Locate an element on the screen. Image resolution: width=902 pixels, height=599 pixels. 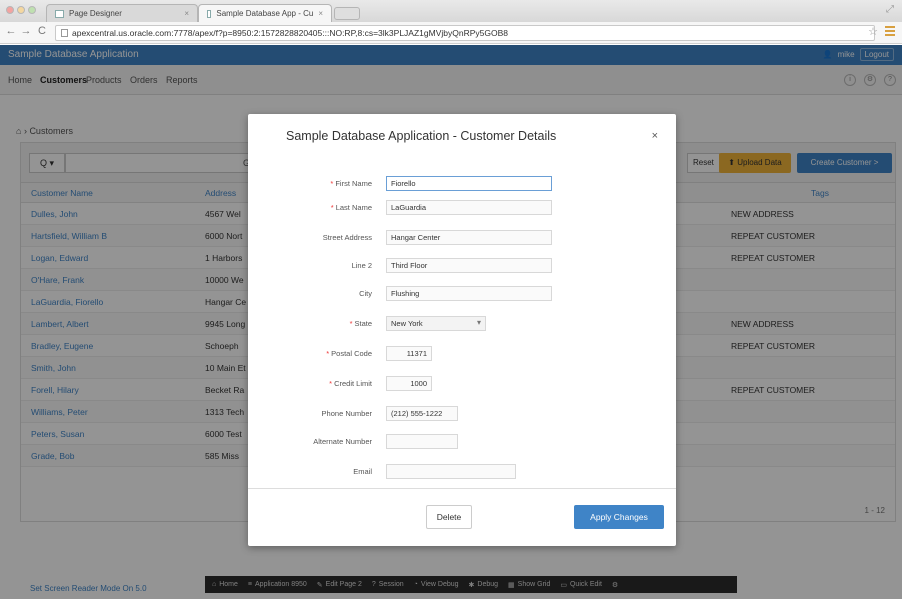
field-label: * Postal Code is located at coordinates (349, 353).